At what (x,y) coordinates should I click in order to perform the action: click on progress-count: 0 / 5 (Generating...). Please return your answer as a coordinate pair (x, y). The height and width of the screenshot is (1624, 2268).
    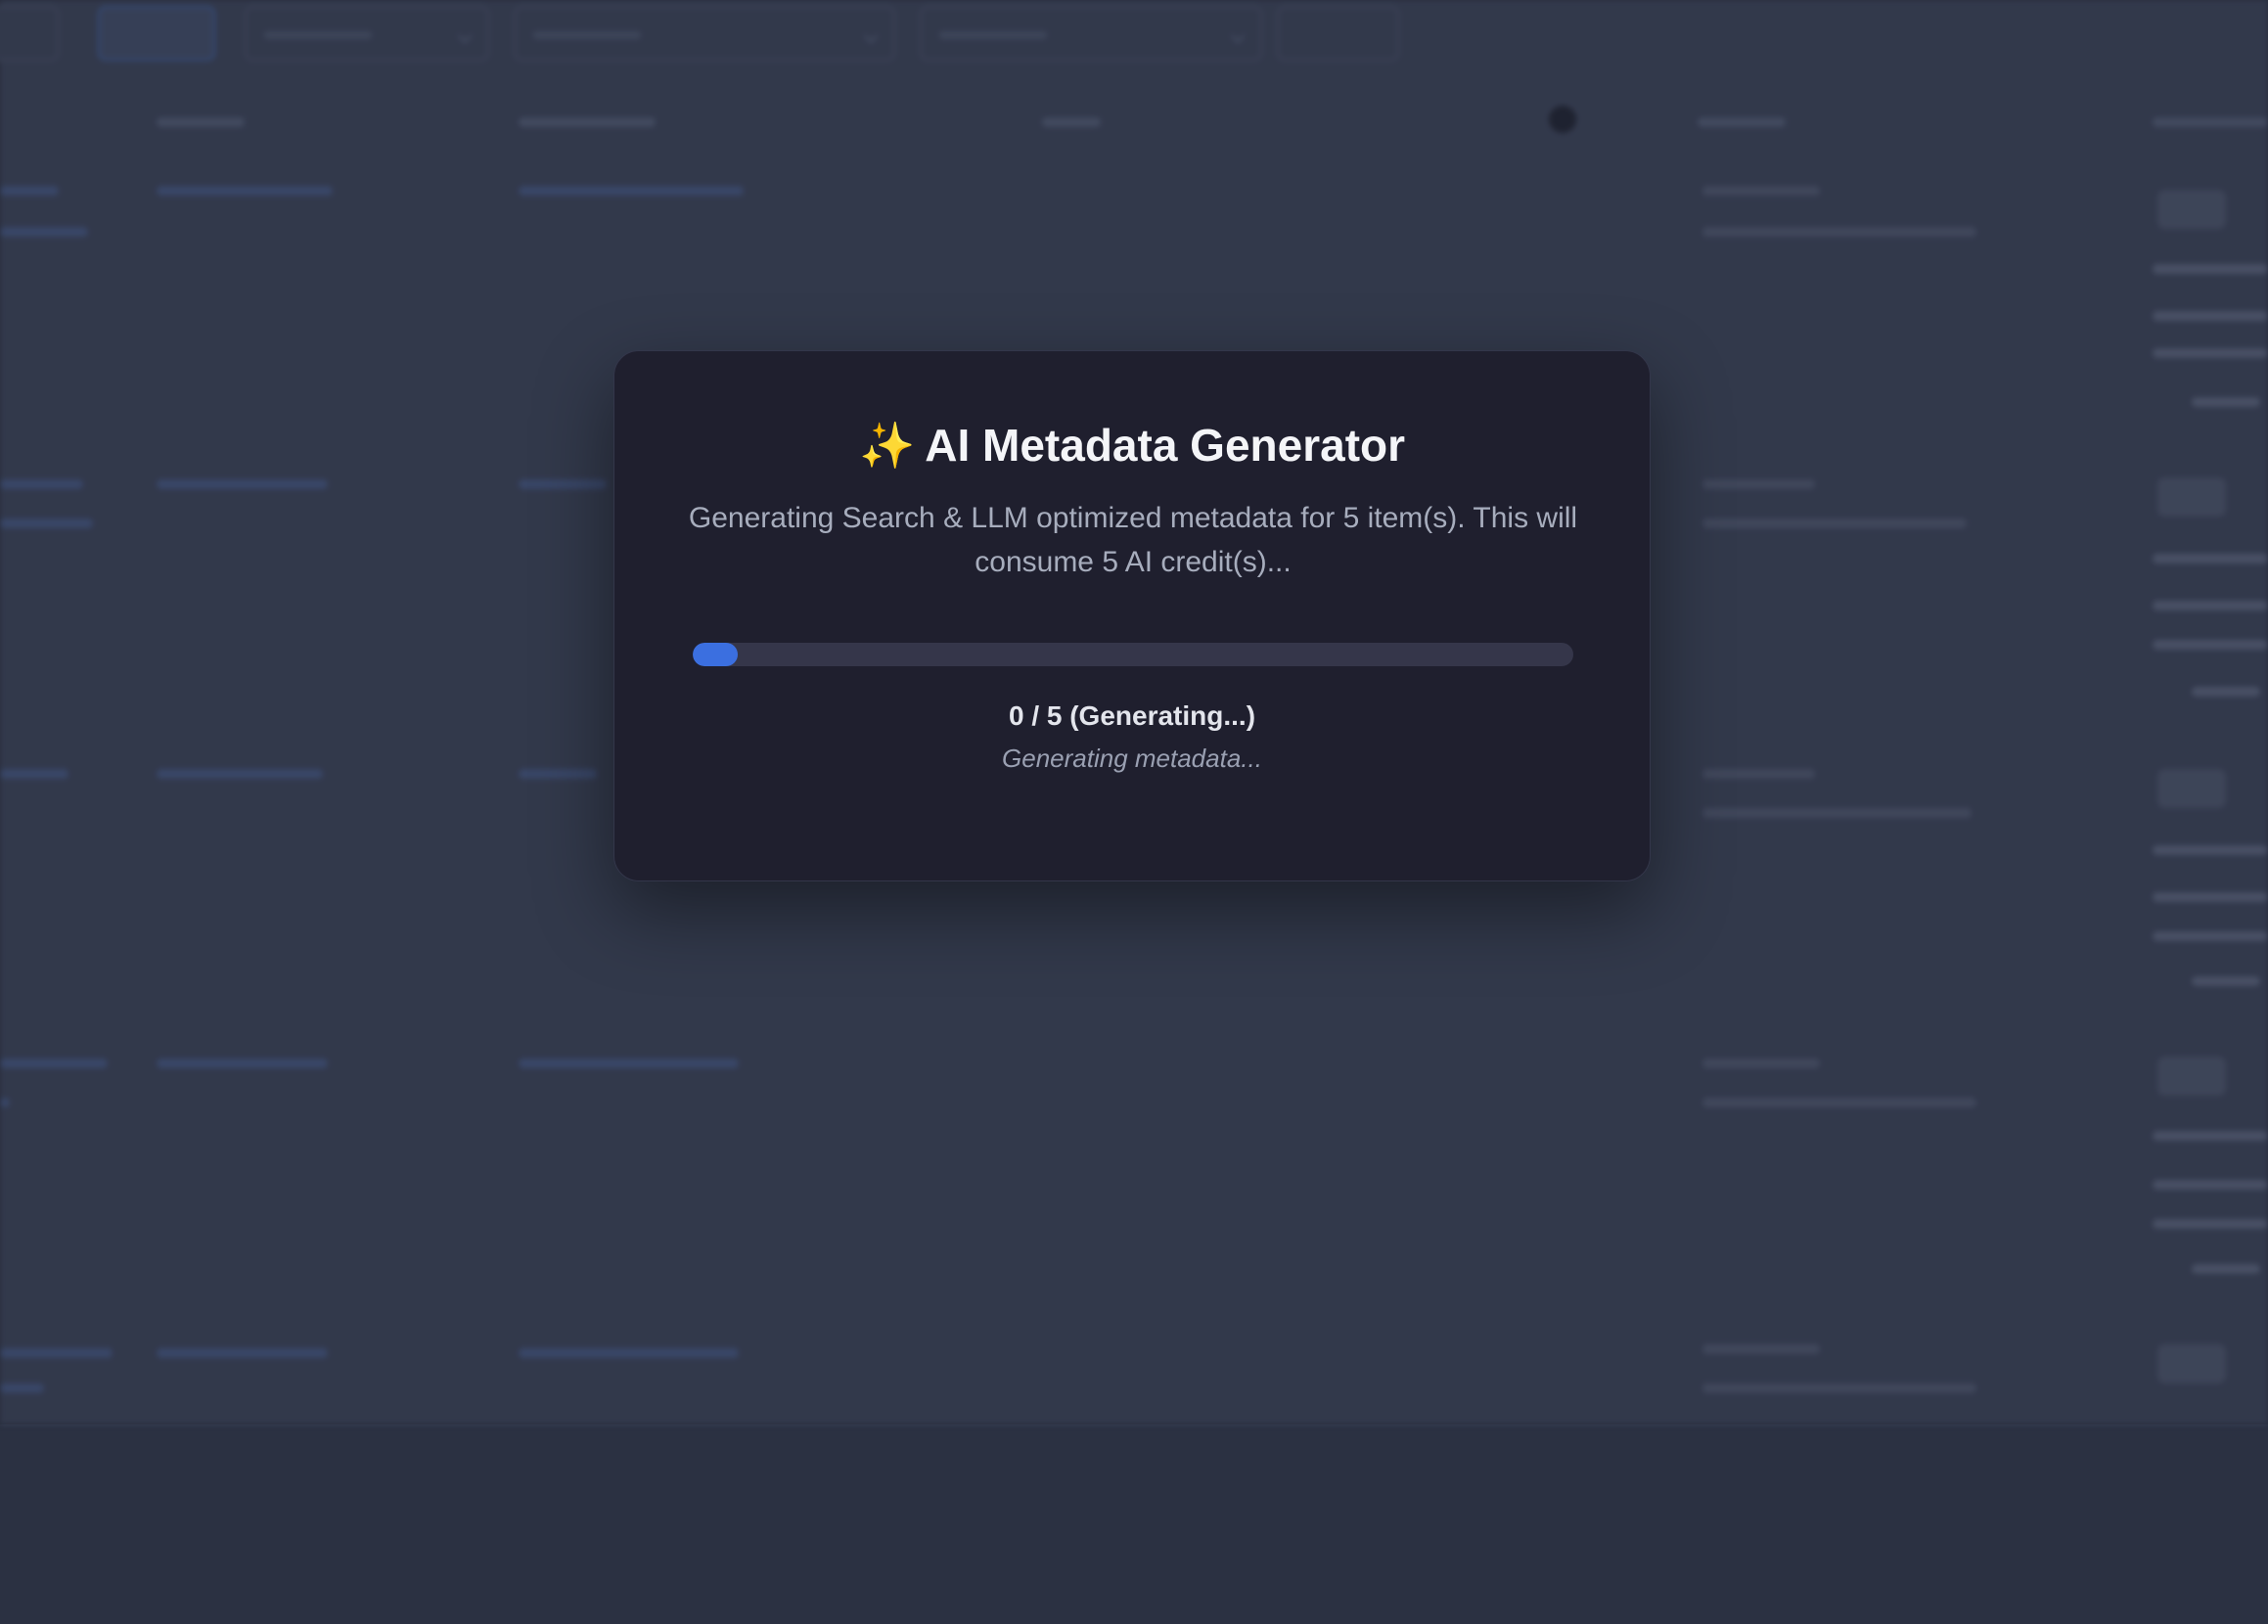
    Looking at the image, I should click on (1132, 715).